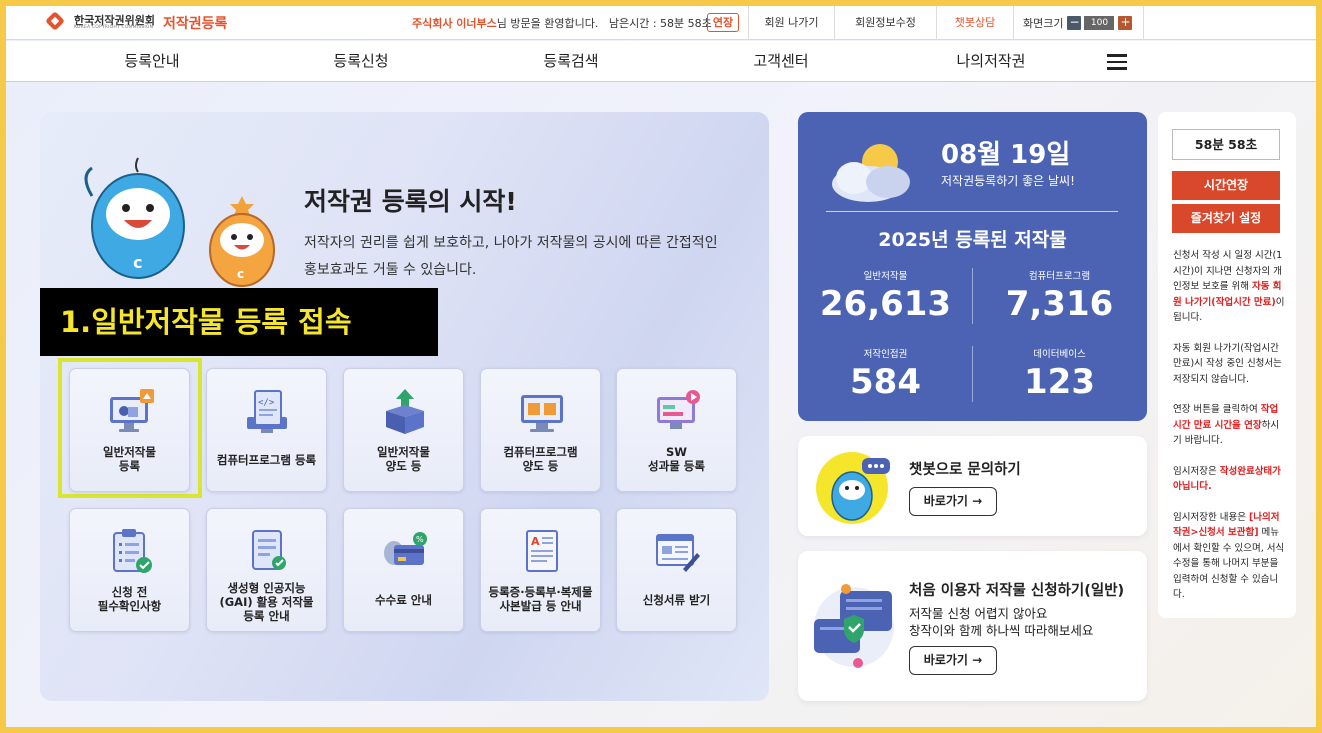 This screenshot has height=733, width=1322. Describe the element at coordinates (1059, 304) in the screenshot. I see `stat-value: 7,316` at that location.